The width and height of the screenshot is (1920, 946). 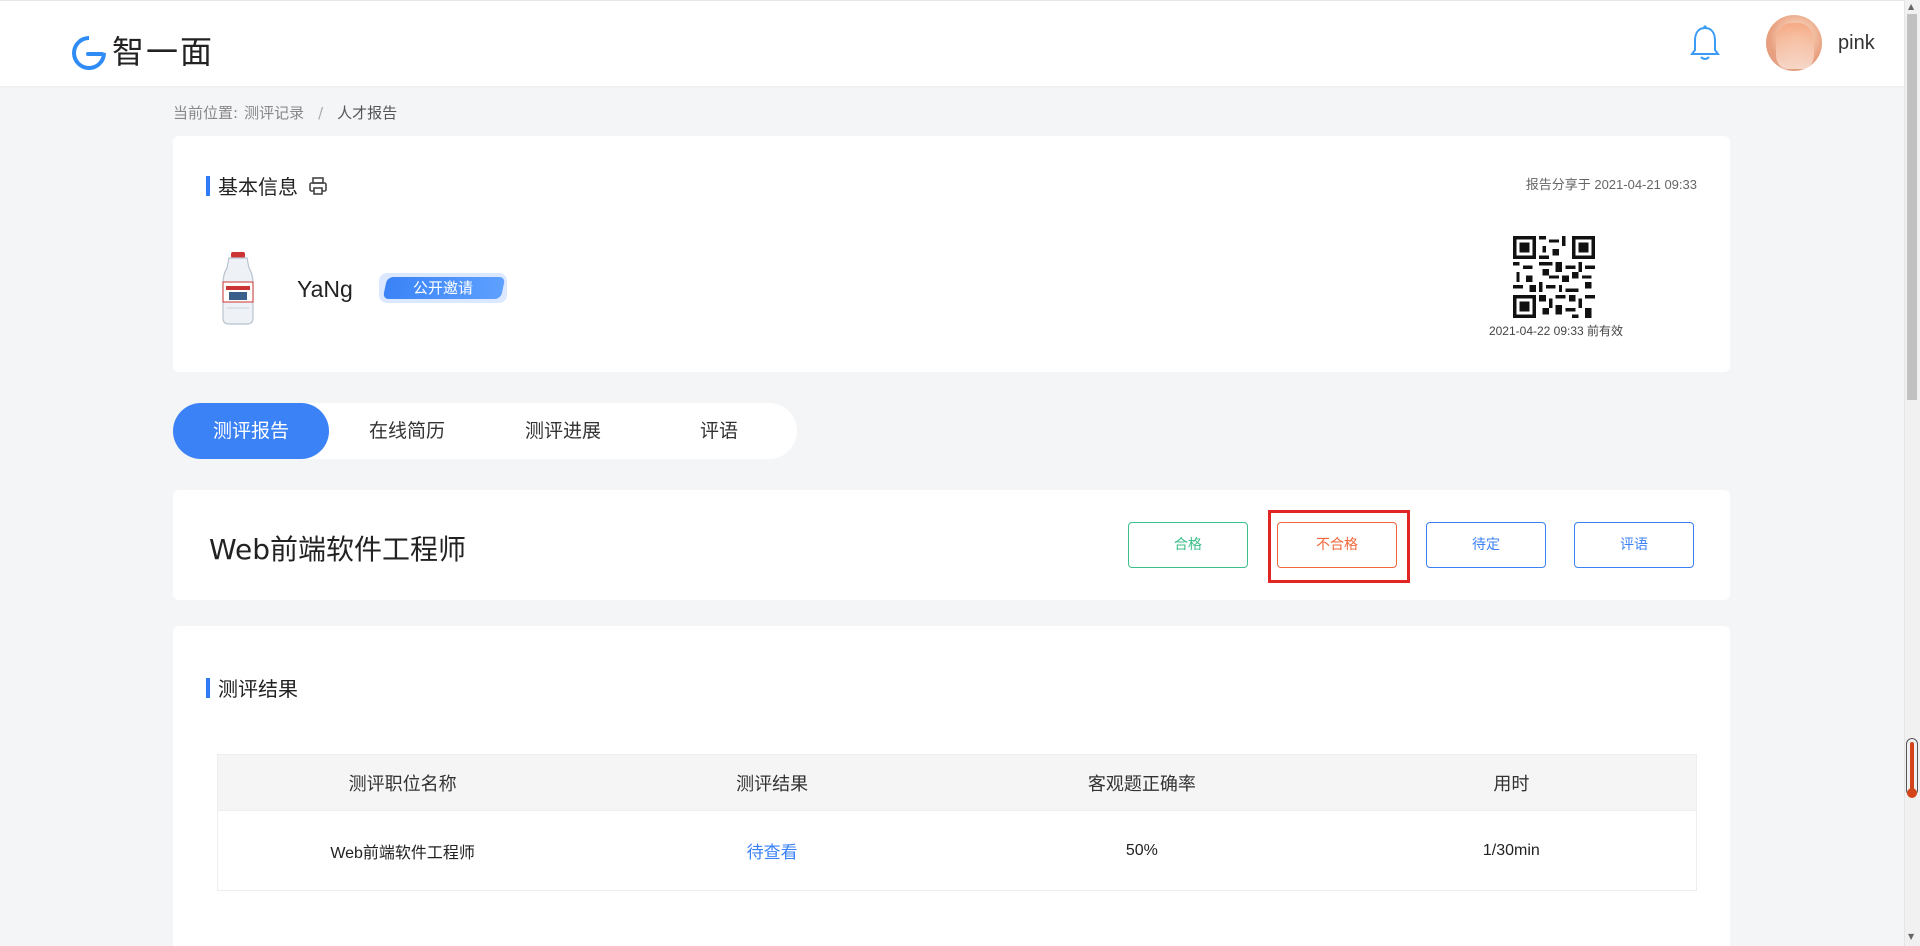 I want to click on comment-button: 评语, so click(x=1634, y=545).